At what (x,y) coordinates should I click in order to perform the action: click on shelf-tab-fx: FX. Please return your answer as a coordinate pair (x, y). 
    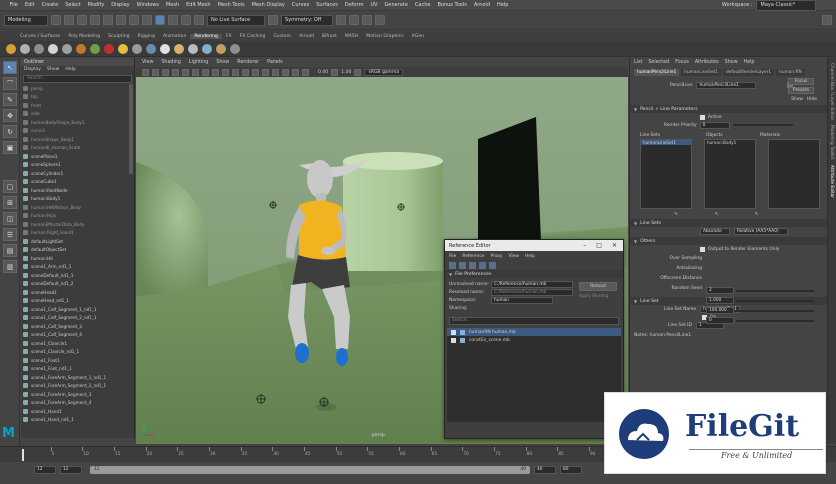
    Looking at the image, I should click on (229, 36).